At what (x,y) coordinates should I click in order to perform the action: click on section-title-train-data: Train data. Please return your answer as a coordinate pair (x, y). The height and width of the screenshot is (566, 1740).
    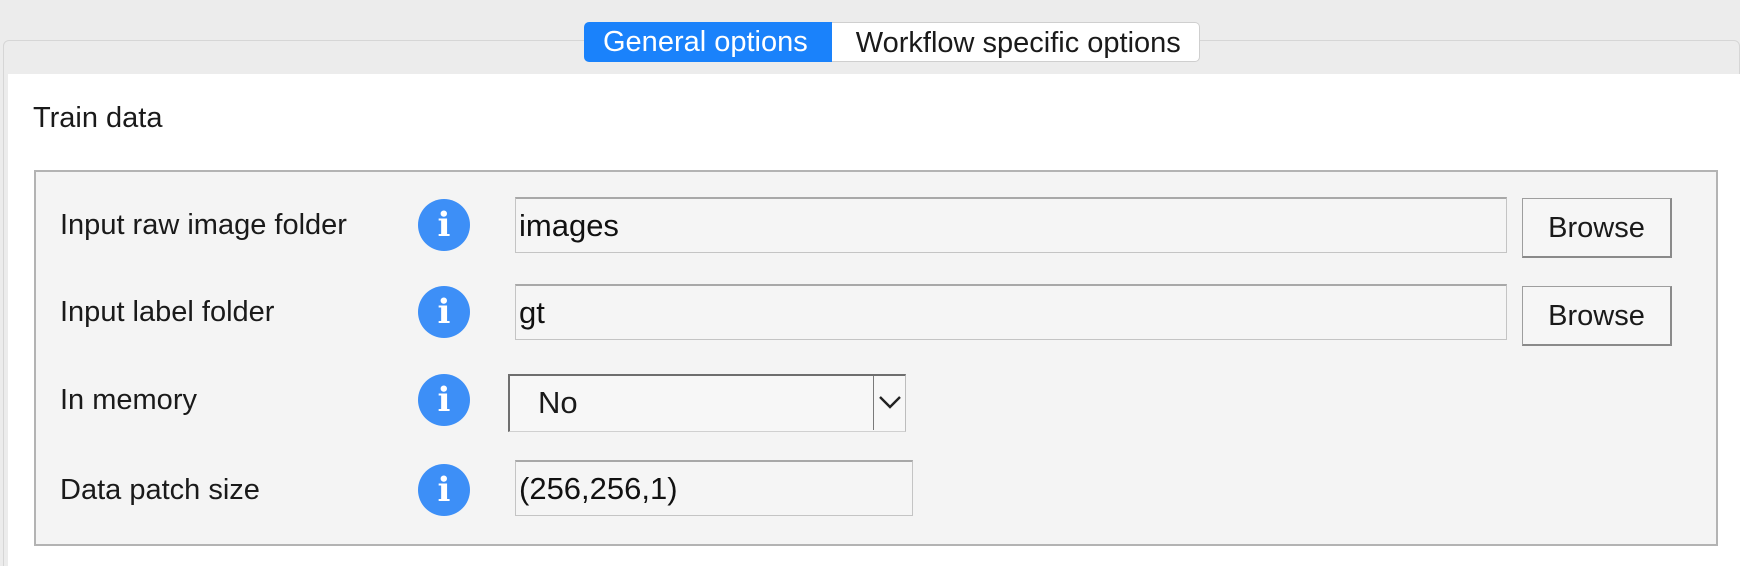
    Looking at the image, I should click on (98, 118).